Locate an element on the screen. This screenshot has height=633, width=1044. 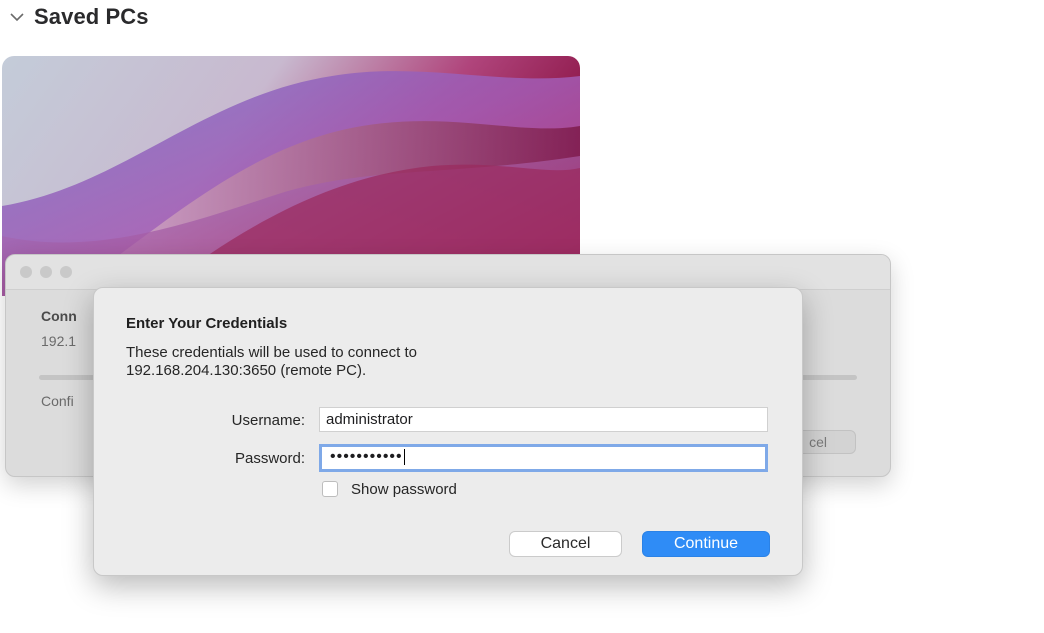
connecting-status: Confi is located at coordinates (57, 401).